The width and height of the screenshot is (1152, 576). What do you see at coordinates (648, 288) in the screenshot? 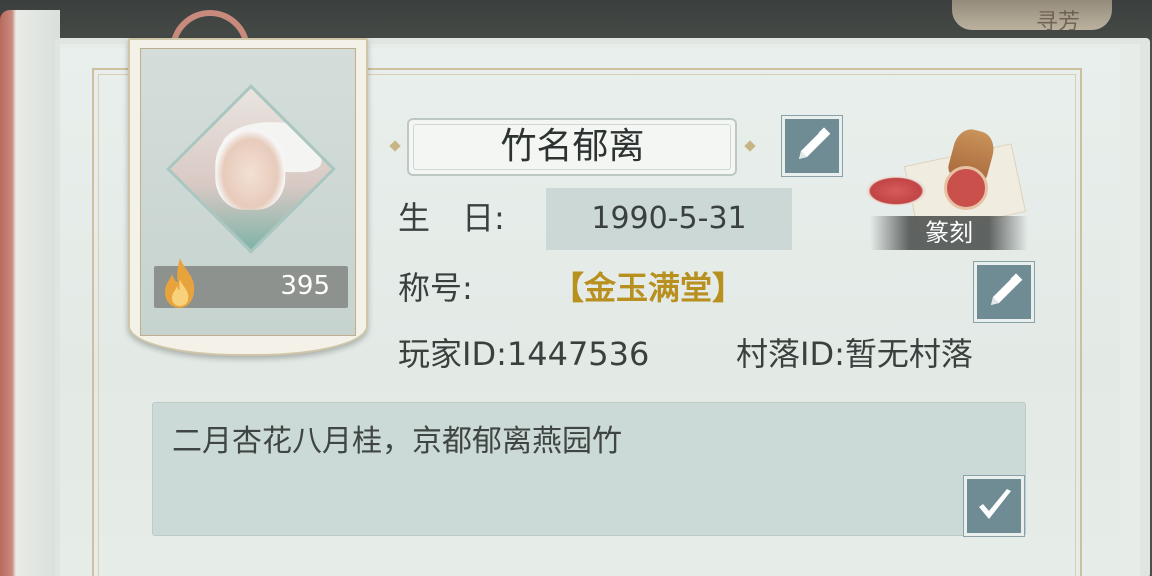
I see `title-value: 【金玉满堂】` at bounding box center [648, 288].